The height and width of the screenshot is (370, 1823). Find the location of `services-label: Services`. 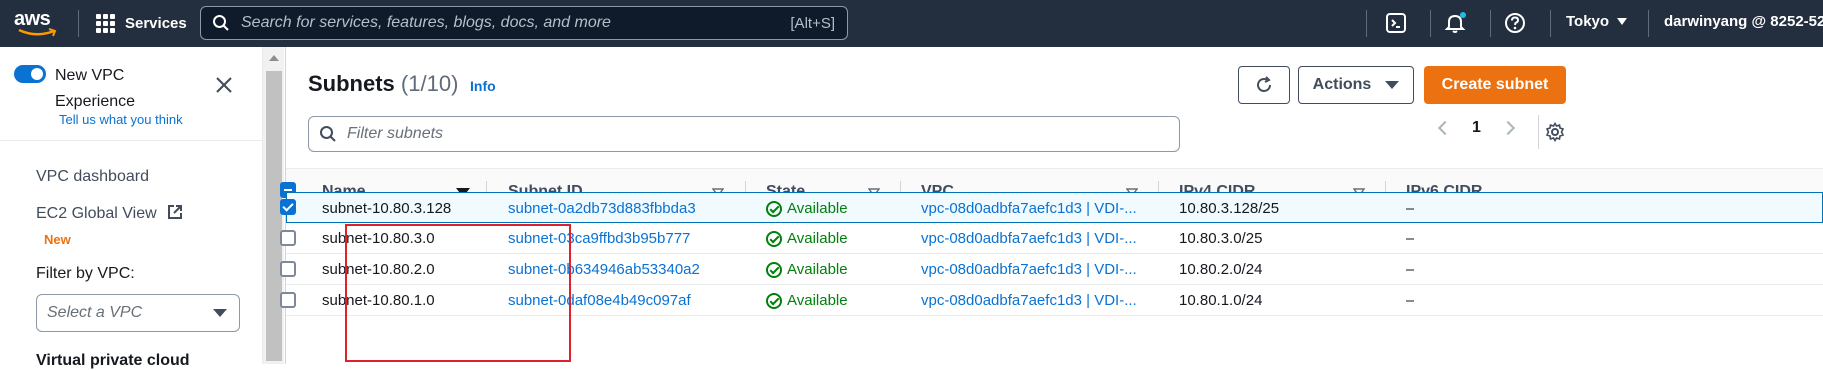

services-label: Services is located at coordinates (156, 23).